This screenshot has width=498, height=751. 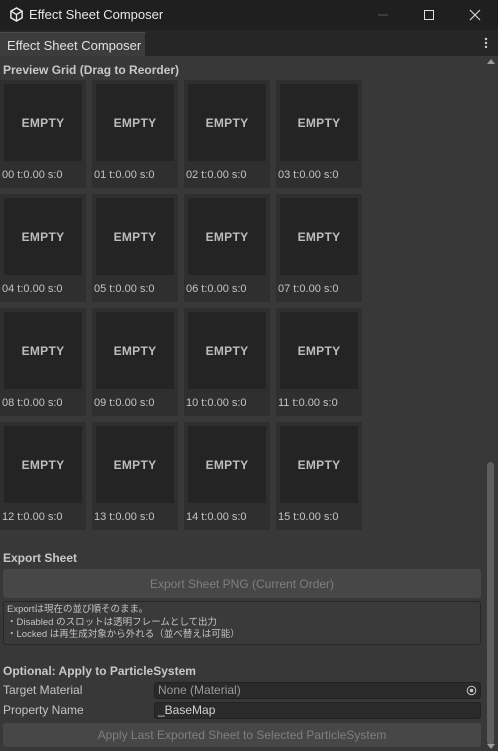 I want to click on preview-cell: EMPTY 01 t:0.00 s:0, so click(x=135, y=134).